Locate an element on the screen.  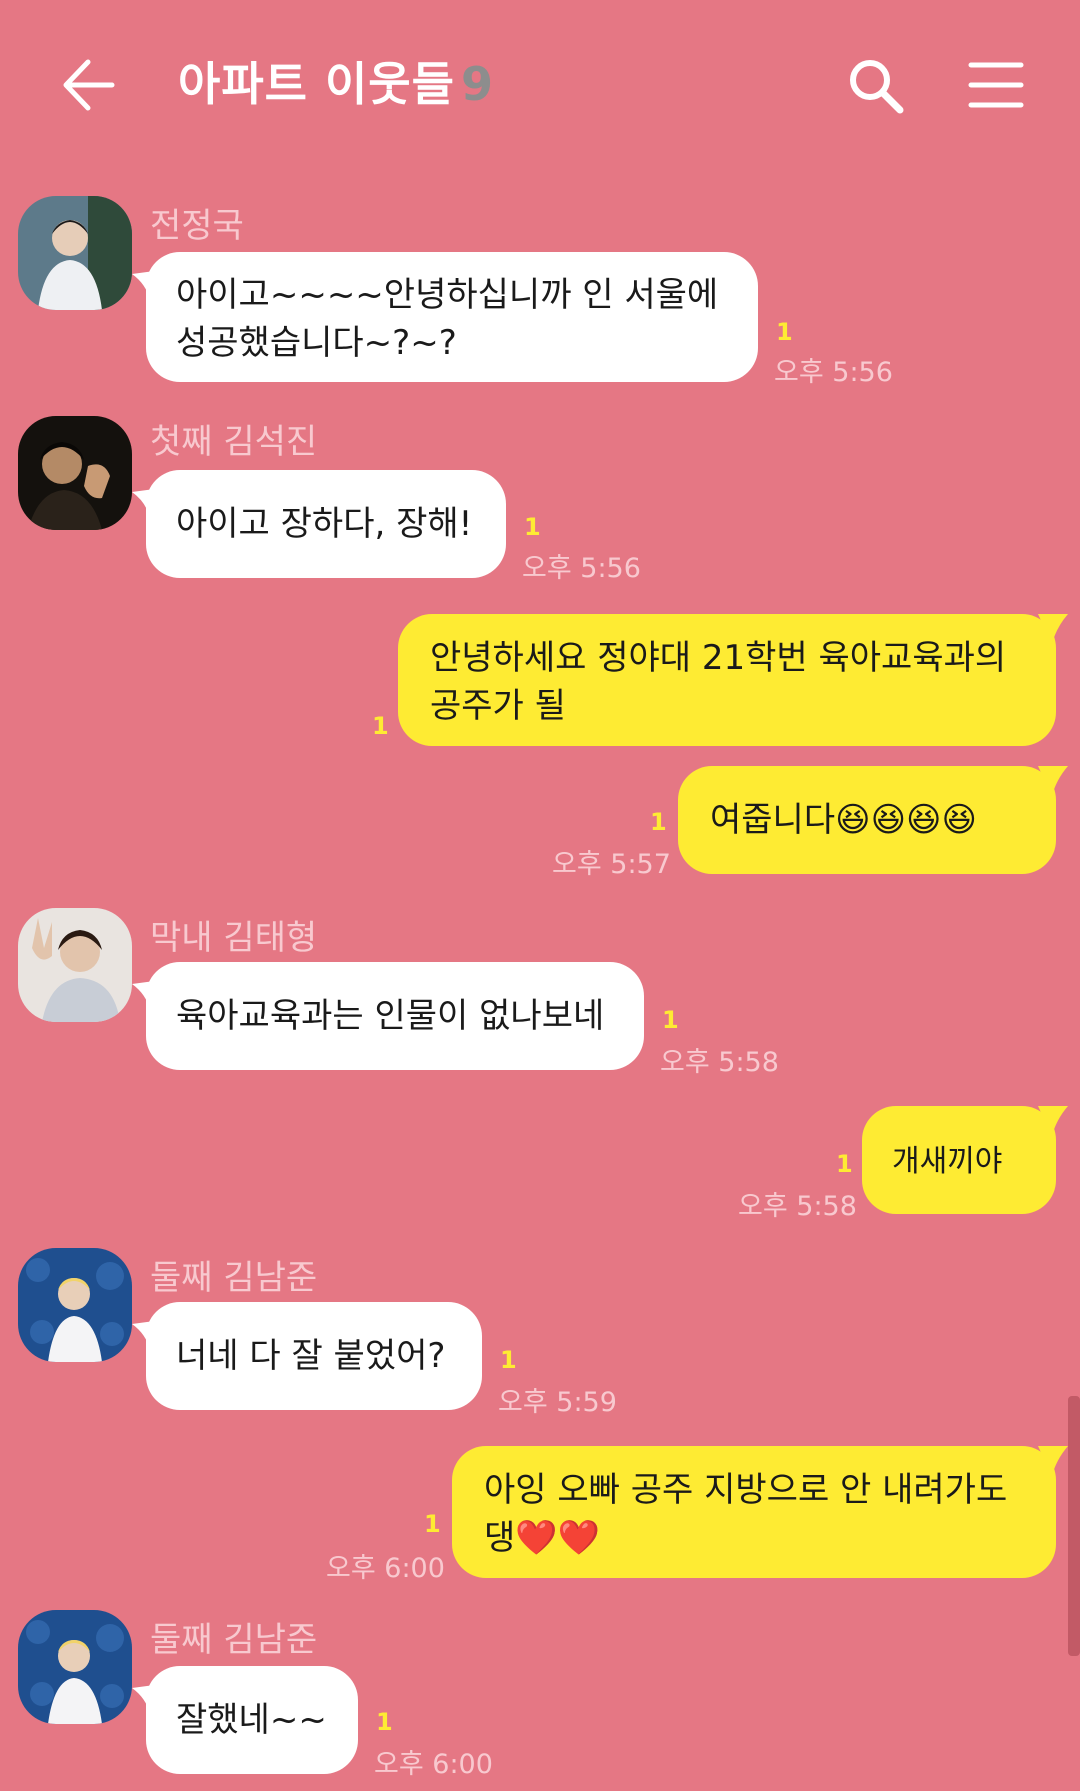
hamburger-menu-icon is located at coordinates (996, 85).